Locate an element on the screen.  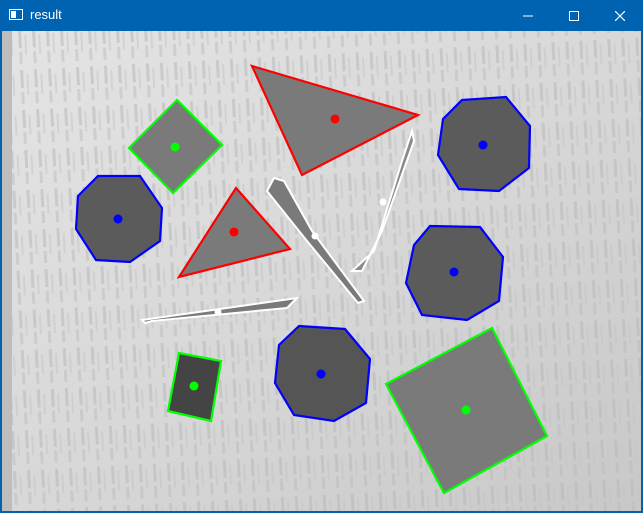
coin-left is located at coordinates (119, 219).